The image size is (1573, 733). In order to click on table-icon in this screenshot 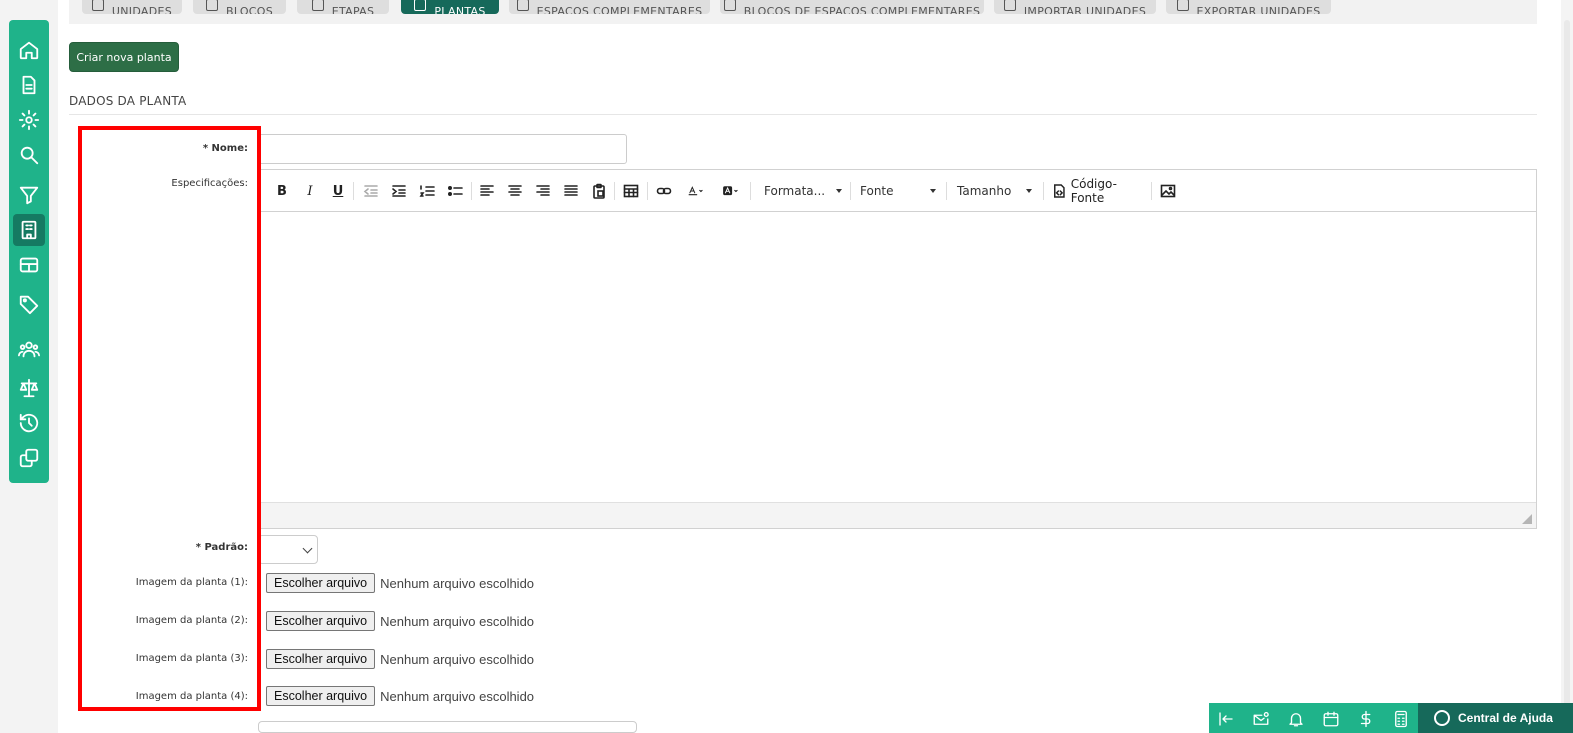, I will do `click(29, 265)`.